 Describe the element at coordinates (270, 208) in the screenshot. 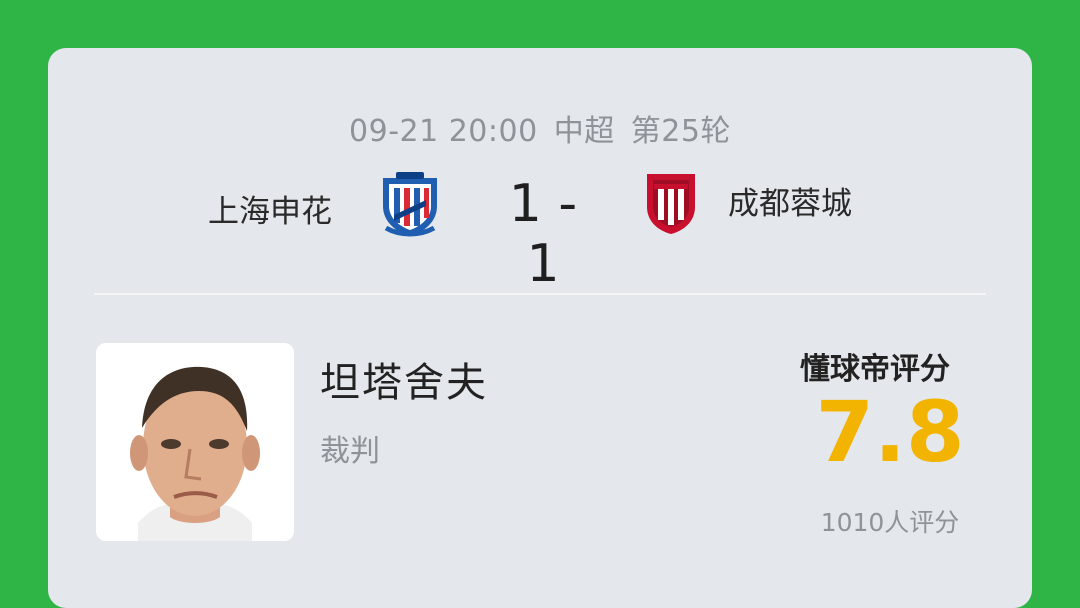

I see `home-team-name: 上海申花` at that location.